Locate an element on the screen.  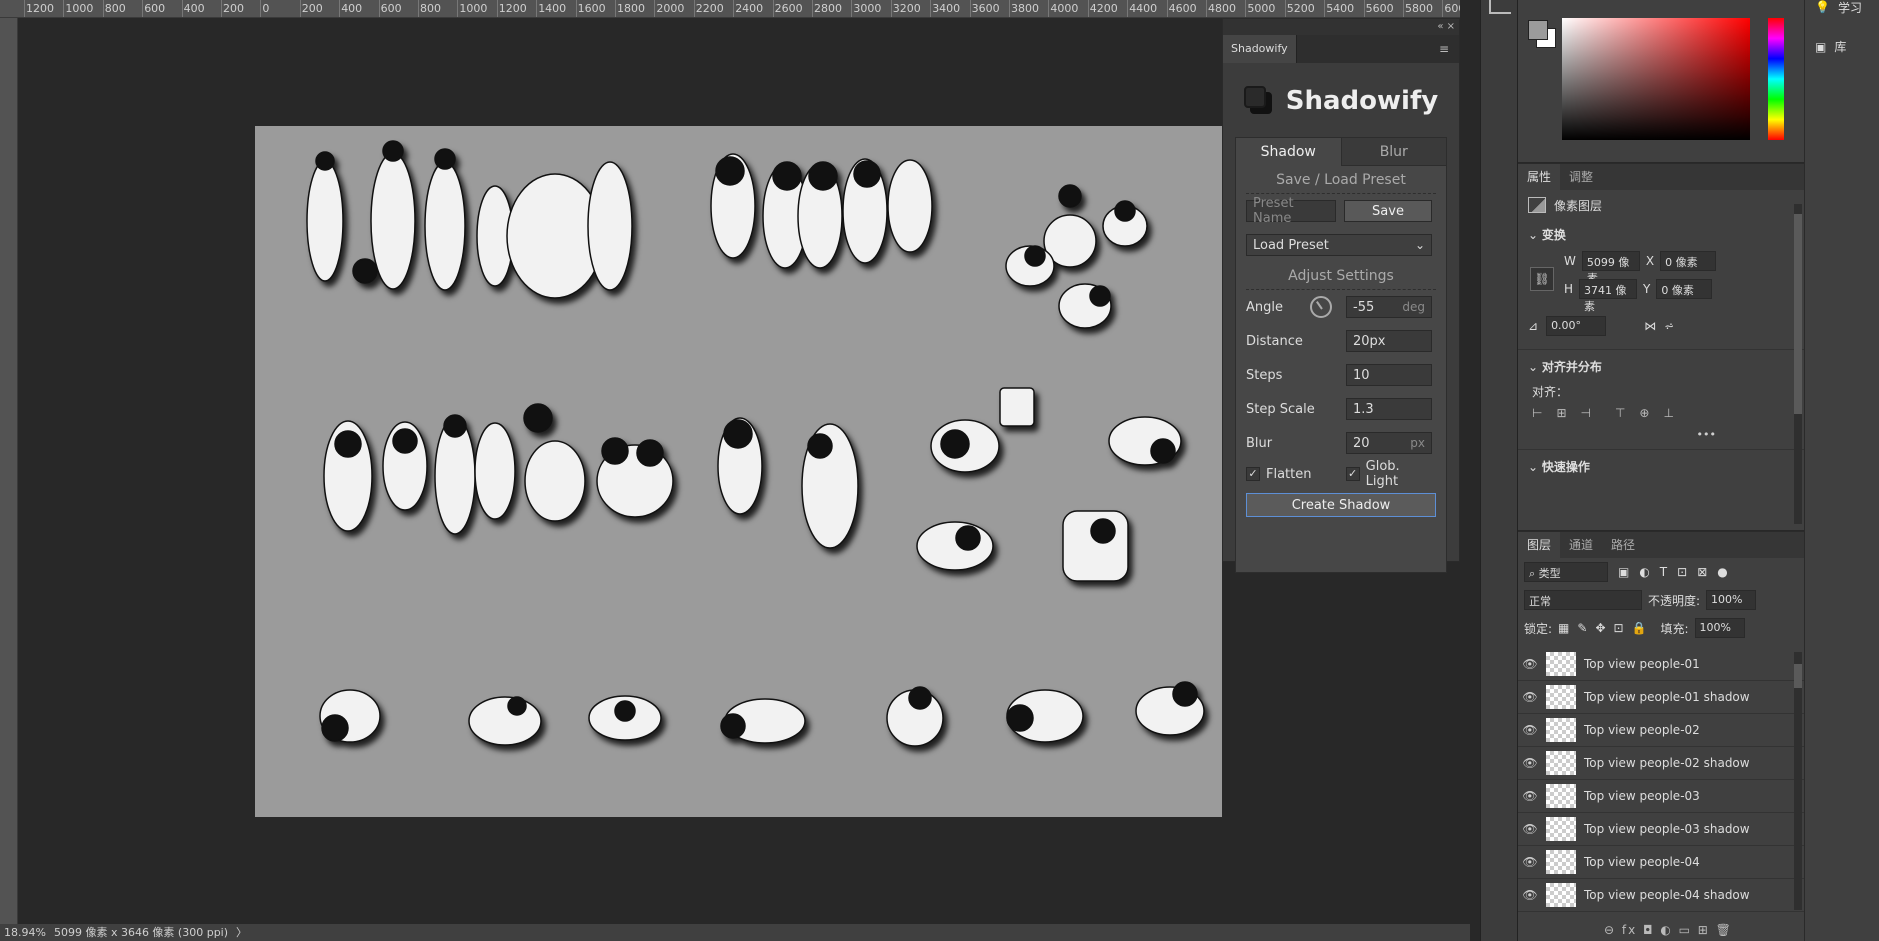
tab-layers: 图层 is located at coordinates (1539, 545).